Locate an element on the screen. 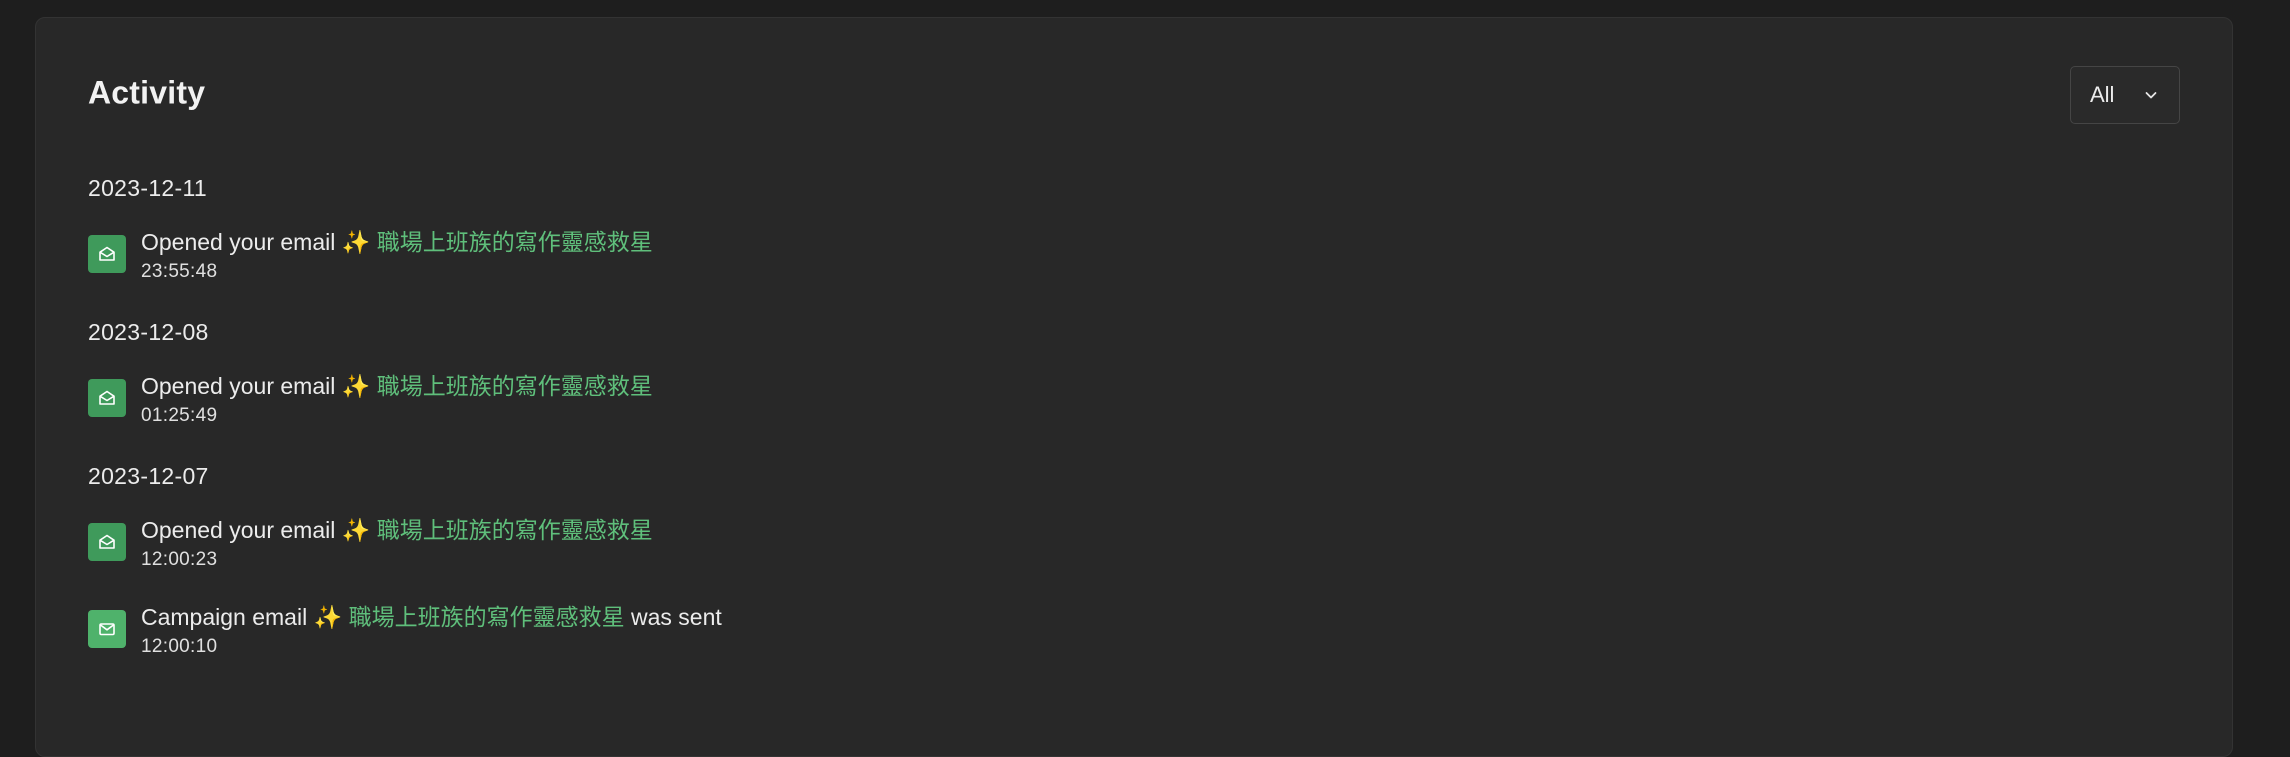 The height and width of the screenshot is (757, 2290). activity-suffix: was sent is located at coordinates (676, 617).